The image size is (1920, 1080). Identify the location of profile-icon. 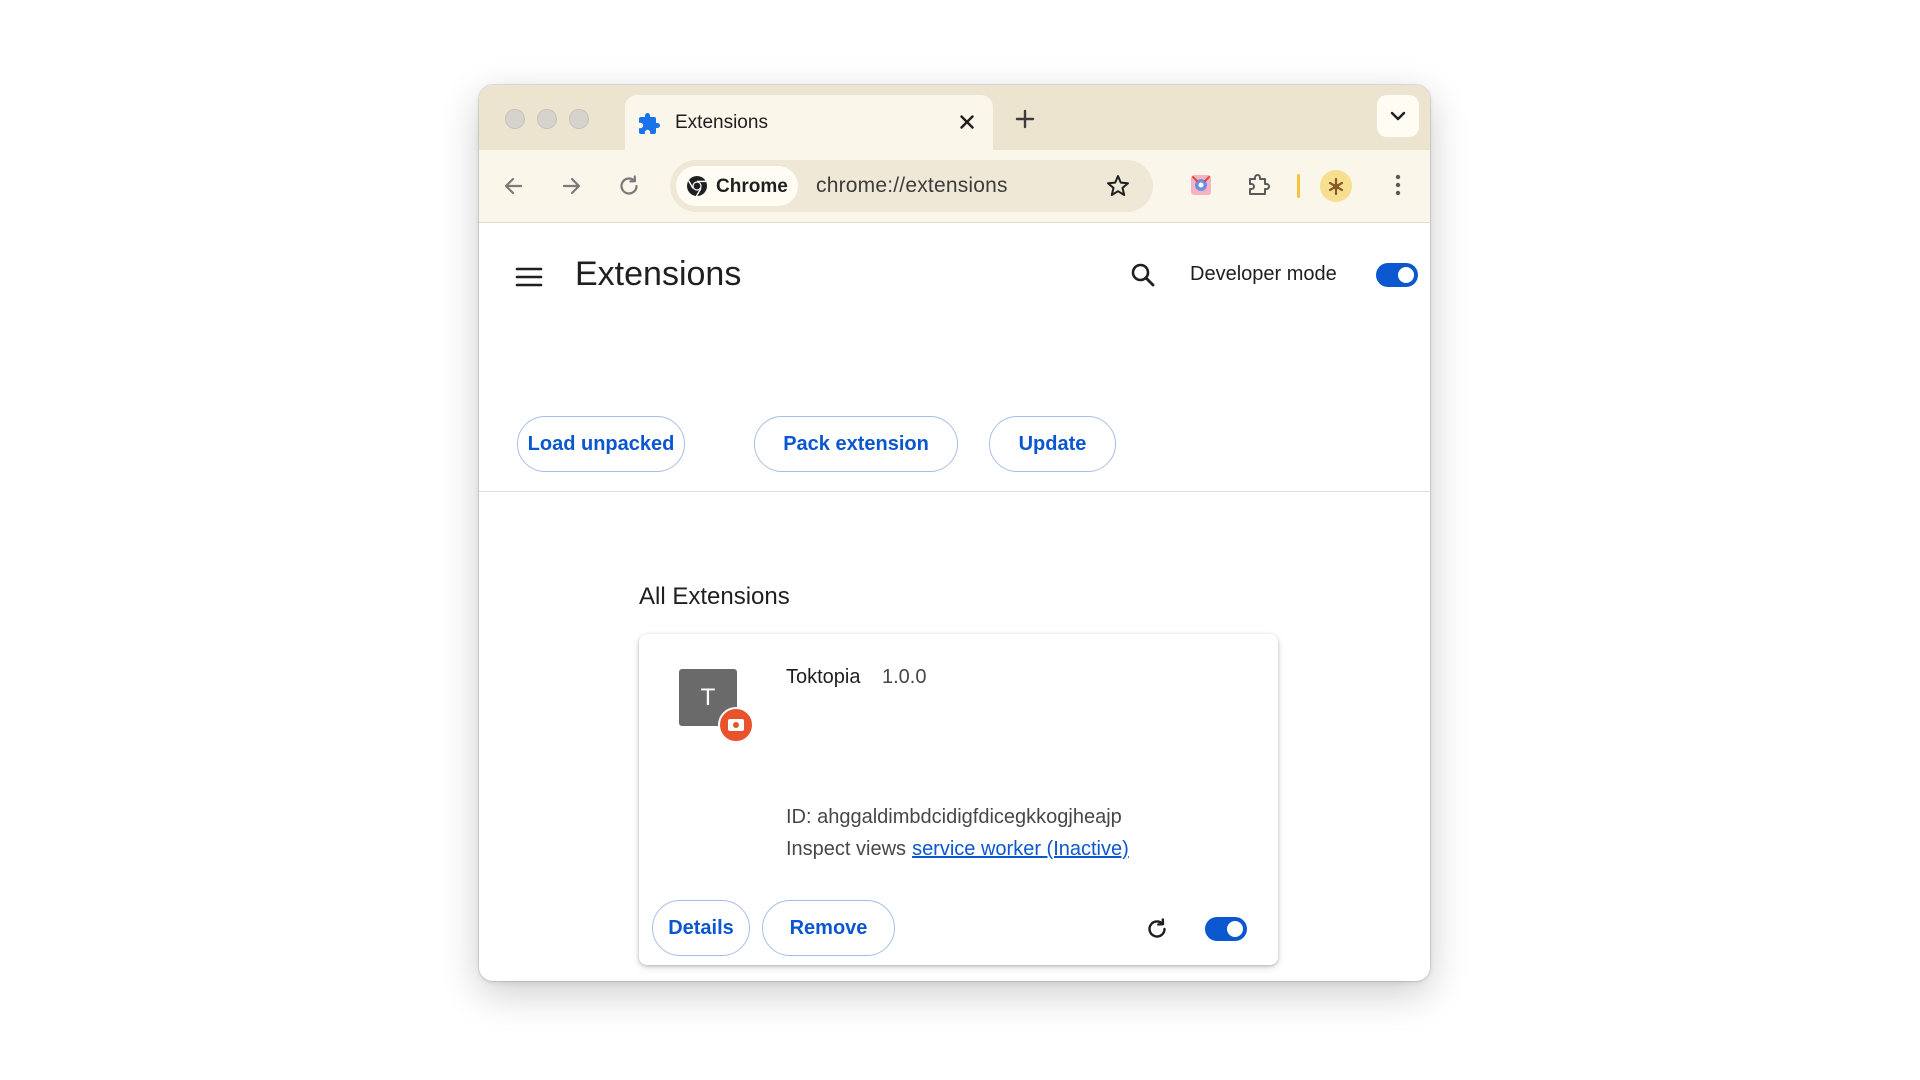
(1336, 186).